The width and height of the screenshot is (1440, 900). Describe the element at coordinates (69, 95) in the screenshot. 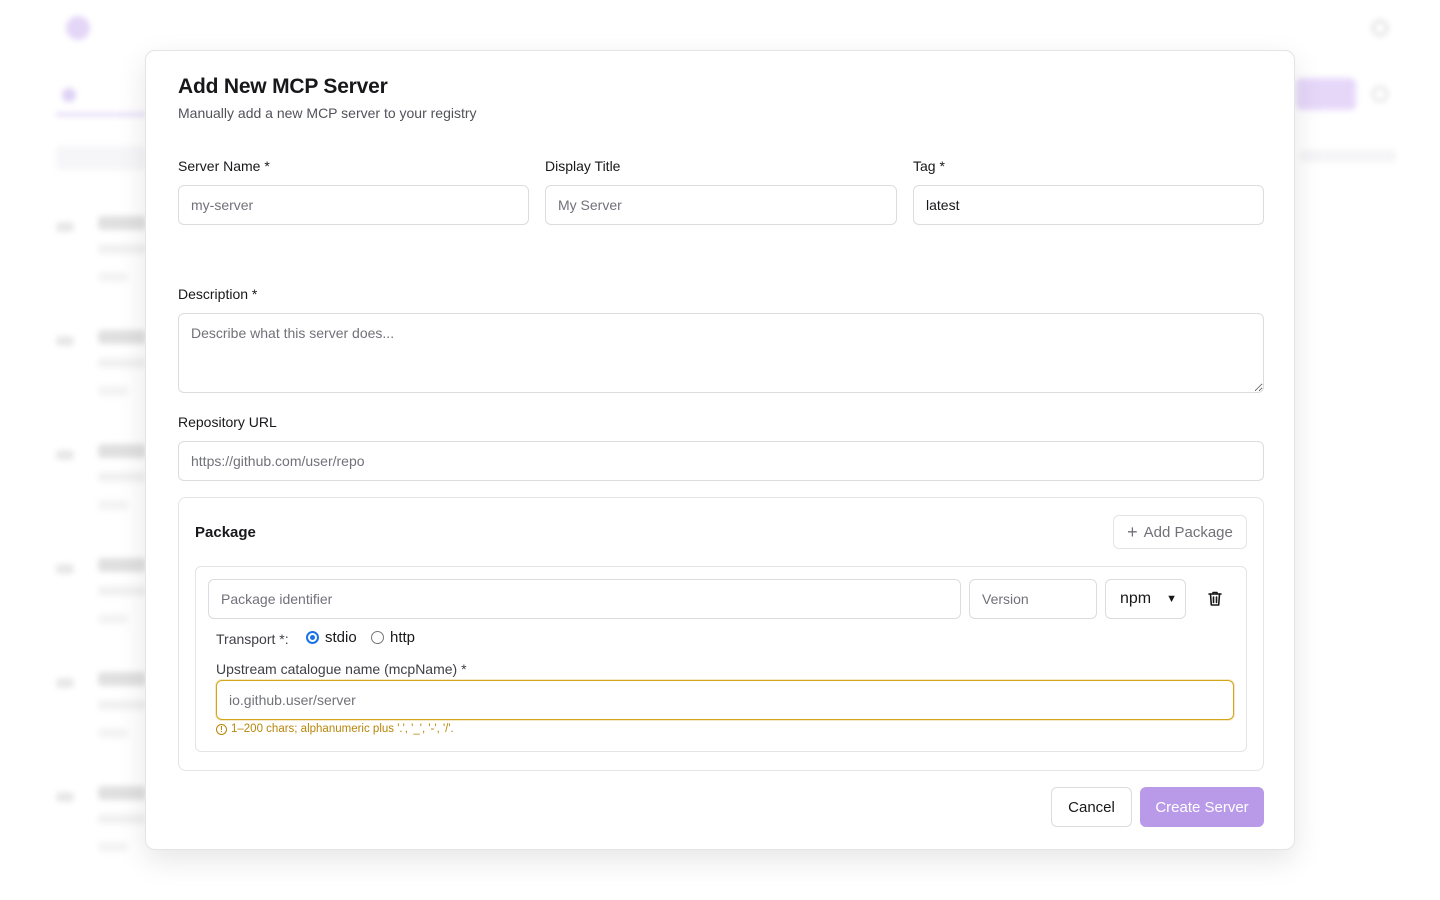

I see `tab-icon` at that location.